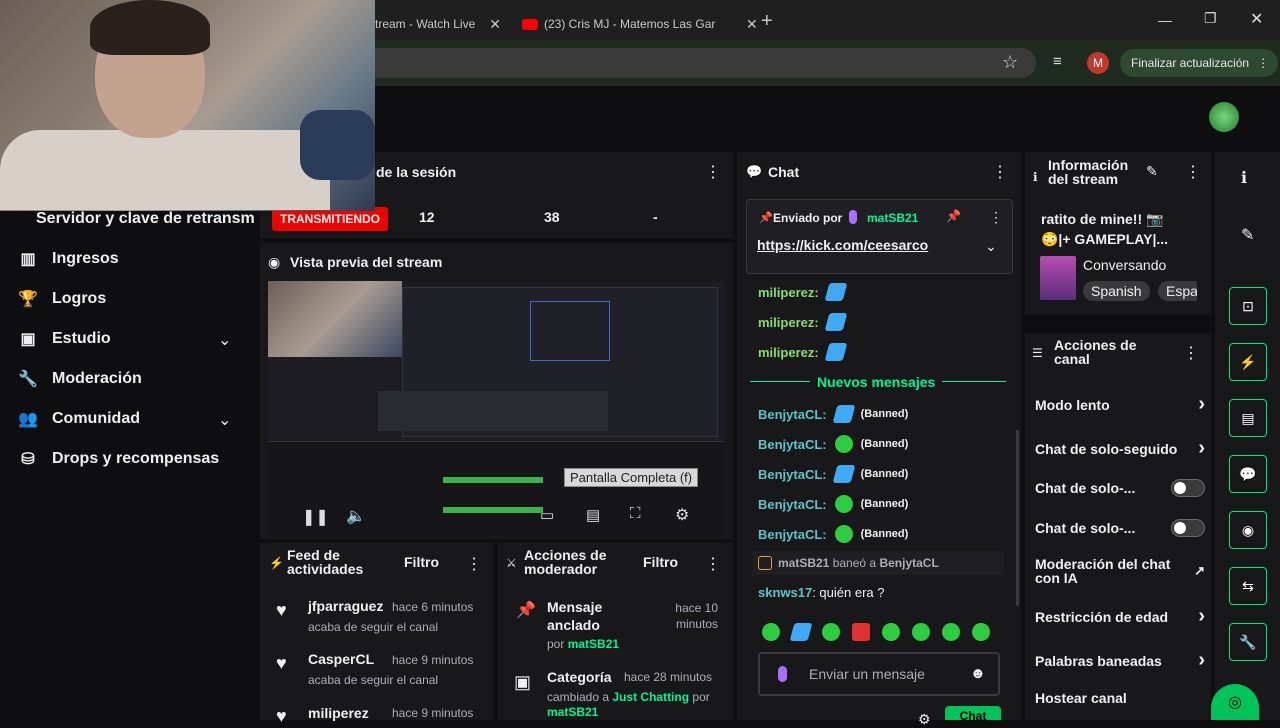 The height and width of the screenshot is (728, 1280). I want to click on send-chat-button: Chat, so click(973, 713).